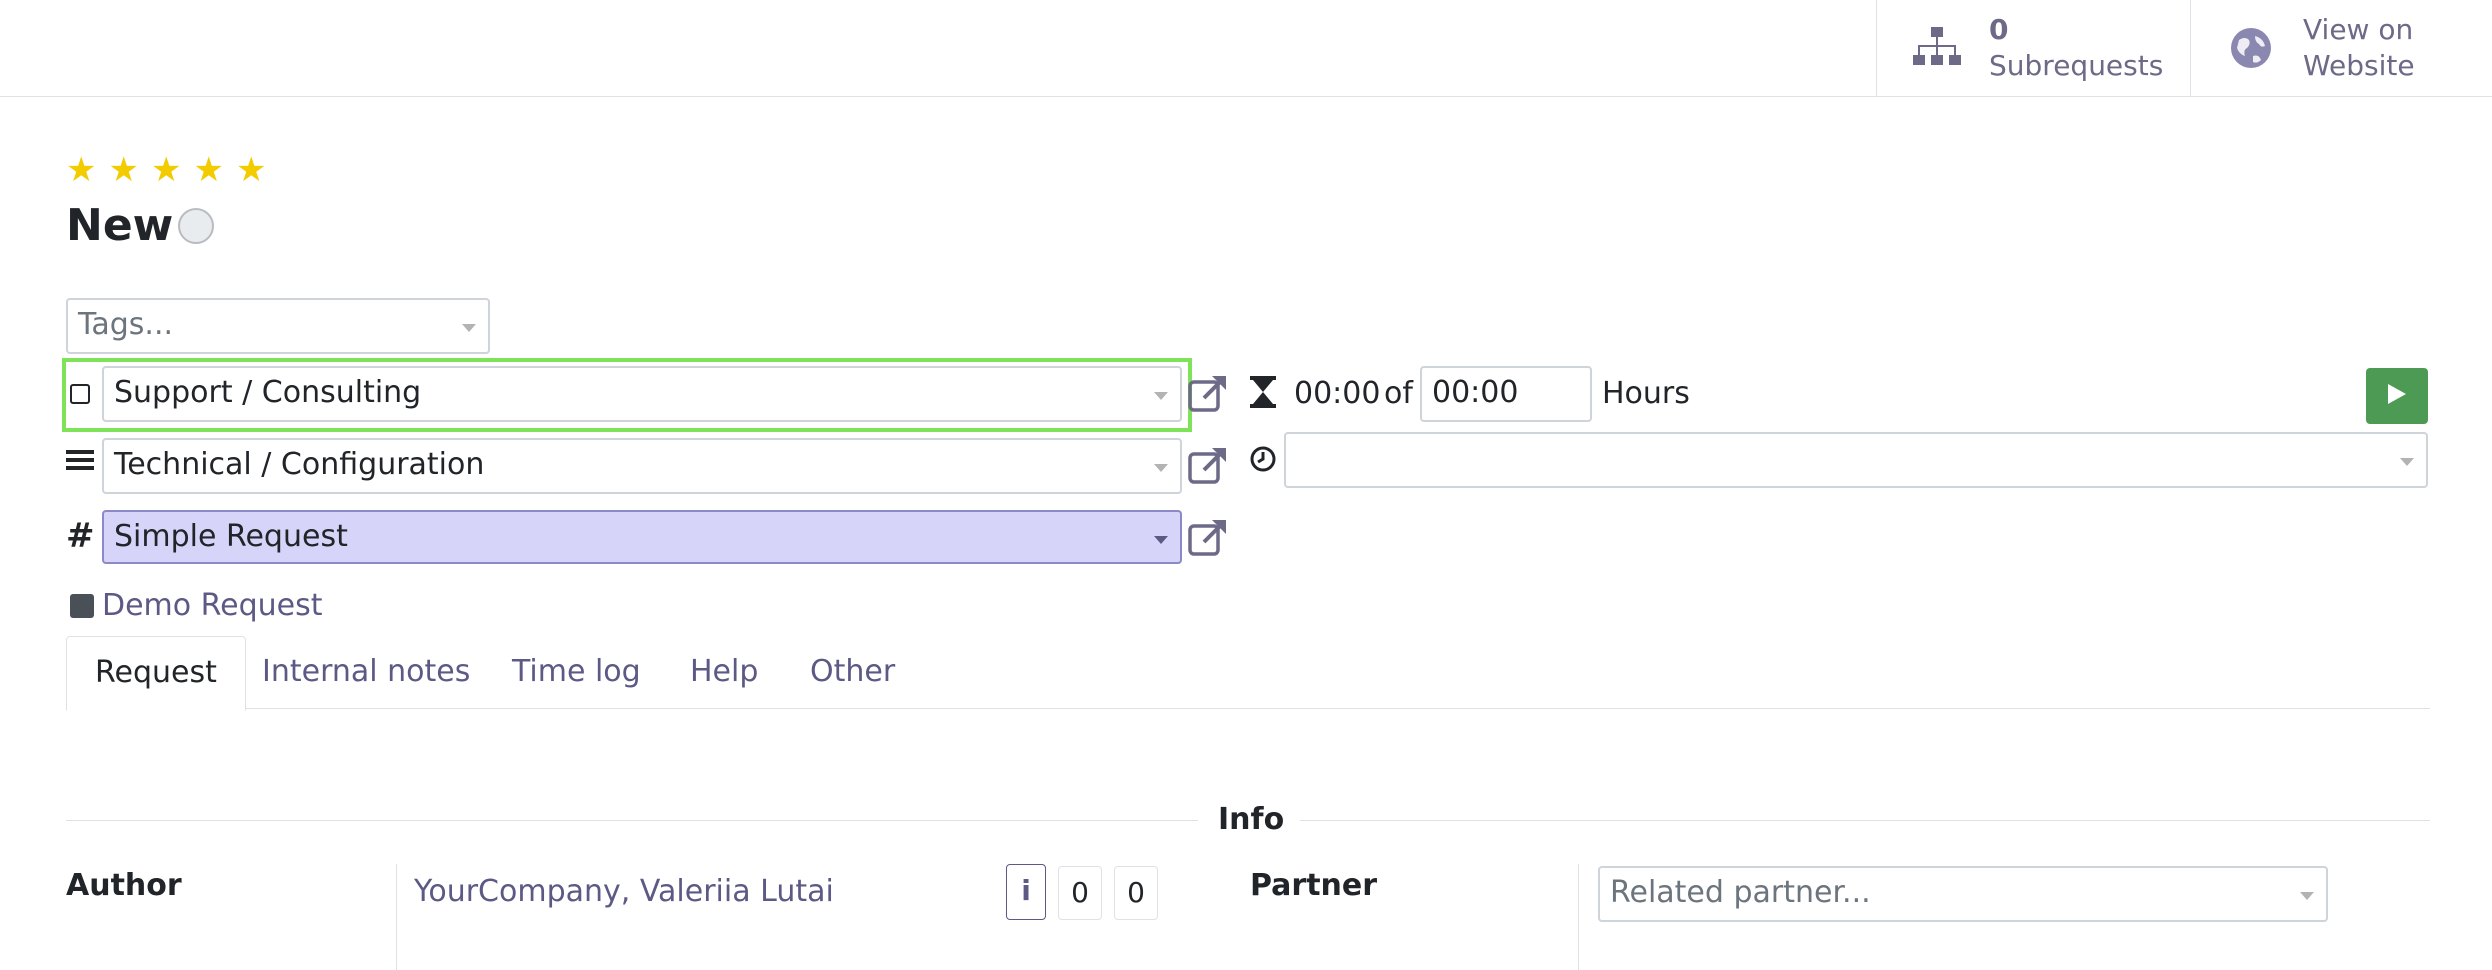 The image size is (2492, 970). What do you see at coordinates (1937, 48) in the screenshot?
I see `sitemap-icon` at bounding box center [1937, 48].